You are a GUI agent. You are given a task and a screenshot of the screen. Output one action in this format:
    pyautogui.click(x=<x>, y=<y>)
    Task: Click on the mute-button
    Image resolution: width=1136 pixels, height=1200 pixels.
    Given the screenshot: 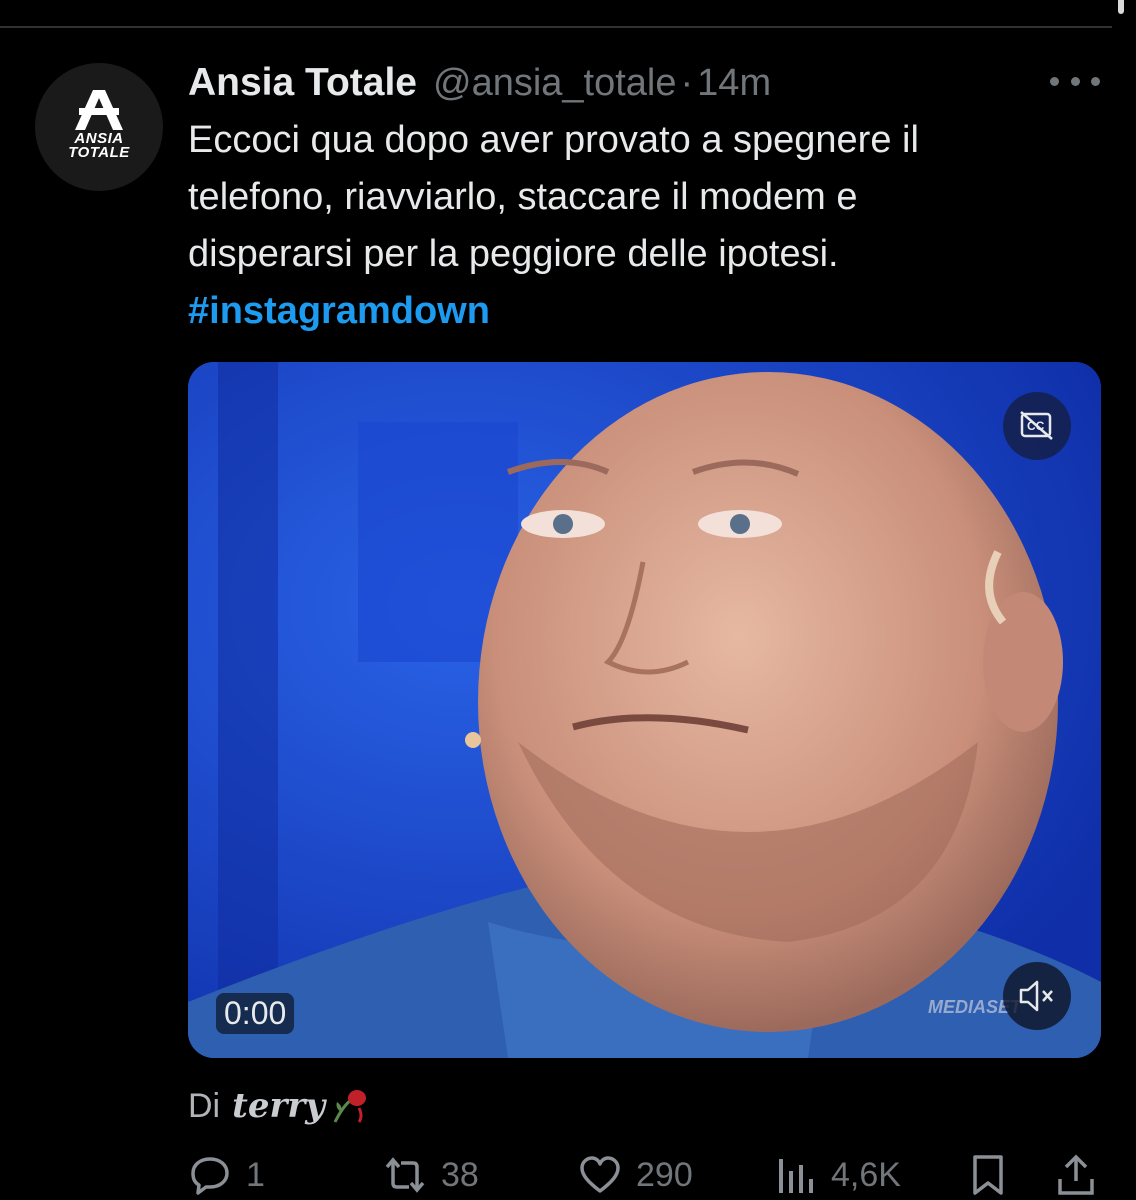 What is the action you would take?
    pyautogui.click(x=1037, y=996)
    